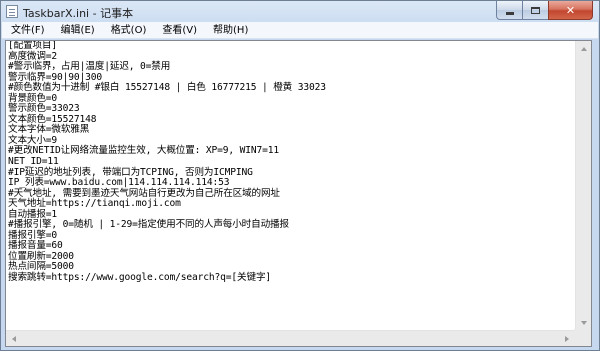 The width and height of the screenshot is (600, 351). Describe the element at coordinates (582, 337) in the screenshot. I see `size-grip` at that location.